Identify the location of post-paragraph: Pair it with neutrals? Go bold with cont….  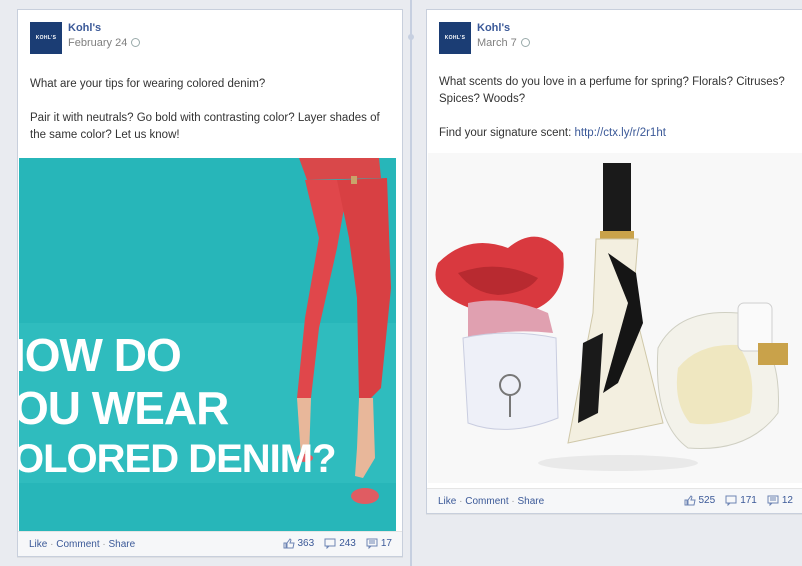
(205, 126).